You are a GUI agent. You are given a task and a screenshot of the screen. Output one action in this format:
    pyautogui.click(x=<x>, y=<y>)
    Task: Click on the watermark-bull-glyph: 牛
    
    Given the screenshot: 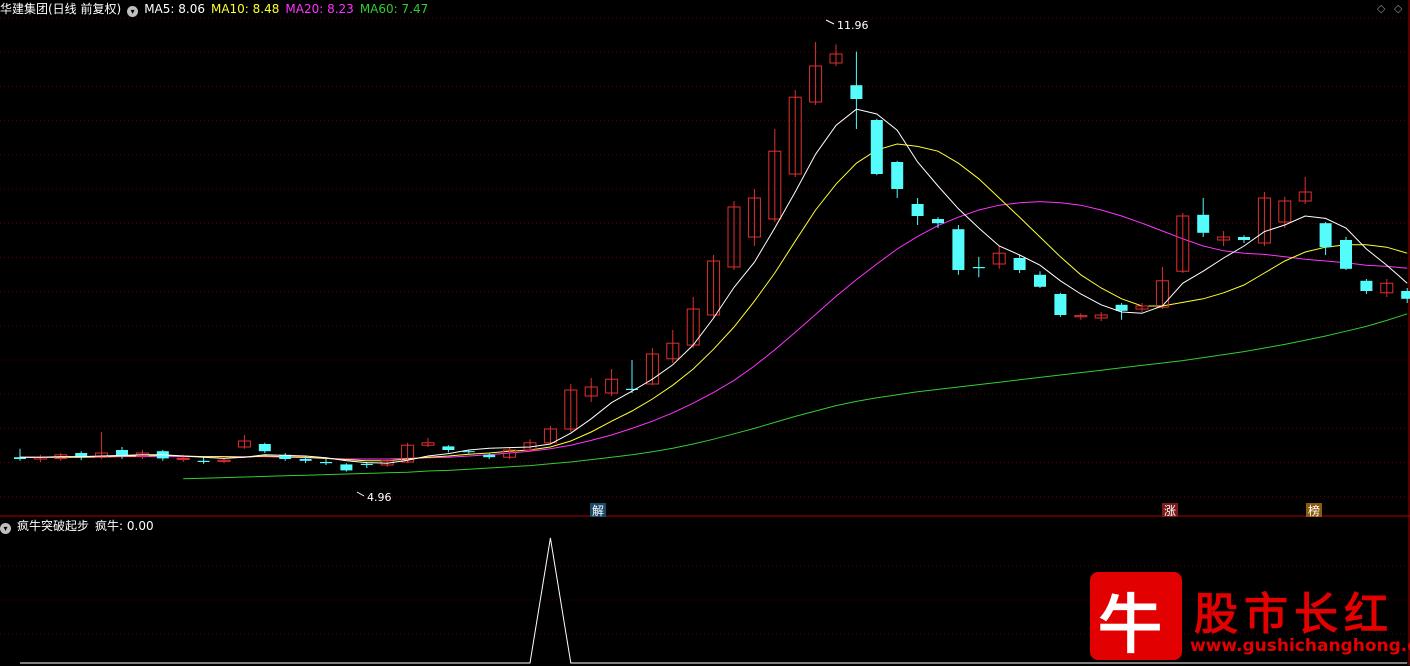 What is the action you would take?
    pyautogui.click(x=1130, y=625)
    